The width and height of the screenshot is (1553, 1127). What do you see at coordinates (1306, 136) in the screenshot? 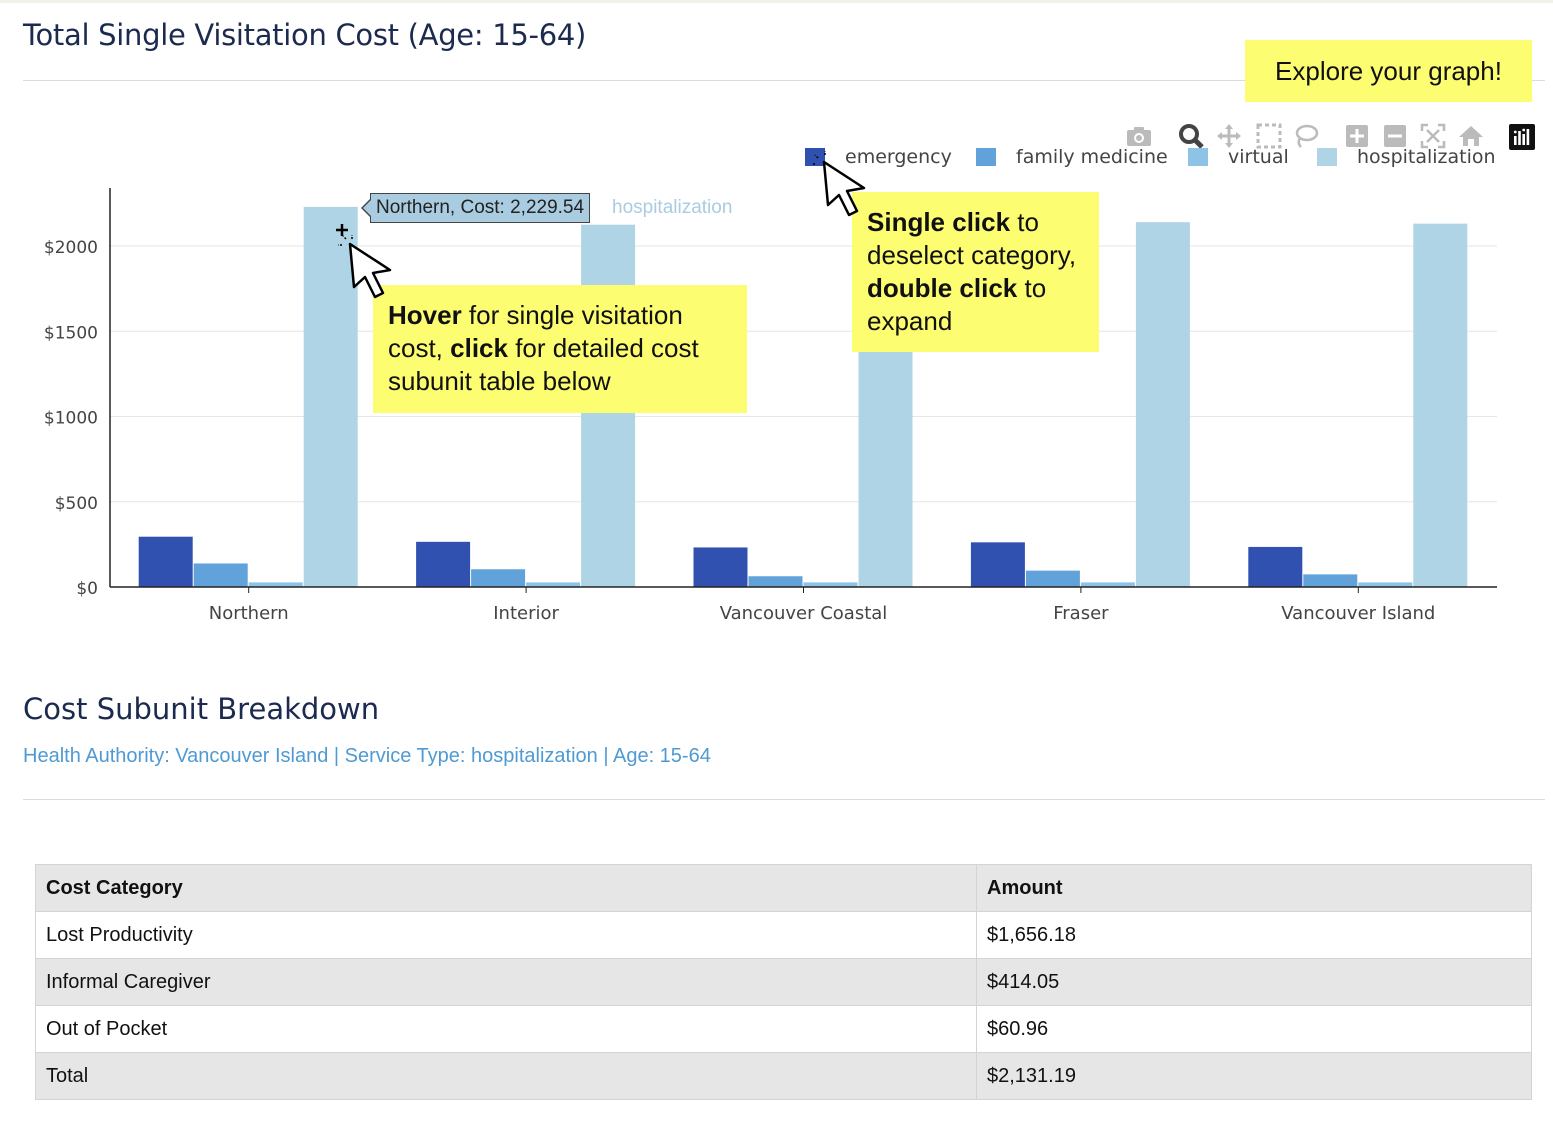
I see `lasso-select-icon` at bounding box center [1306, 136].